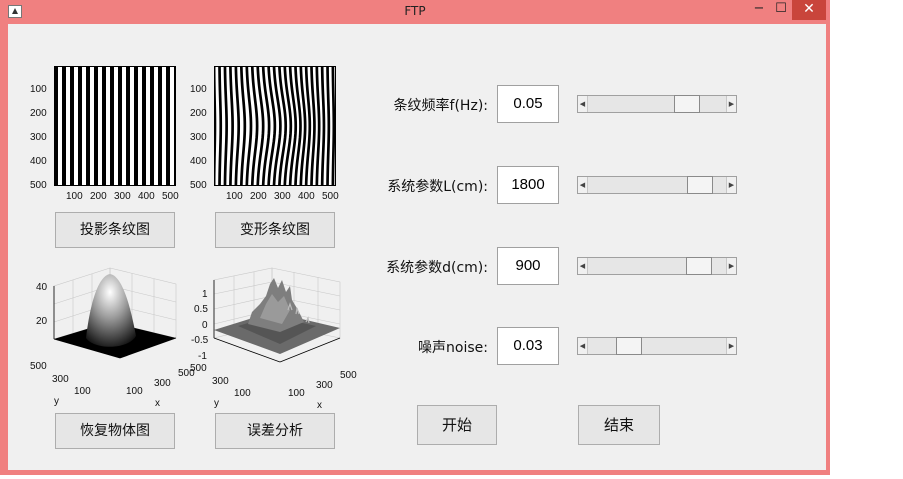  What do you see at coordinates (809, 10) in the screenshot?
I see `close-button: ✕` at bounding box center [809, 10].